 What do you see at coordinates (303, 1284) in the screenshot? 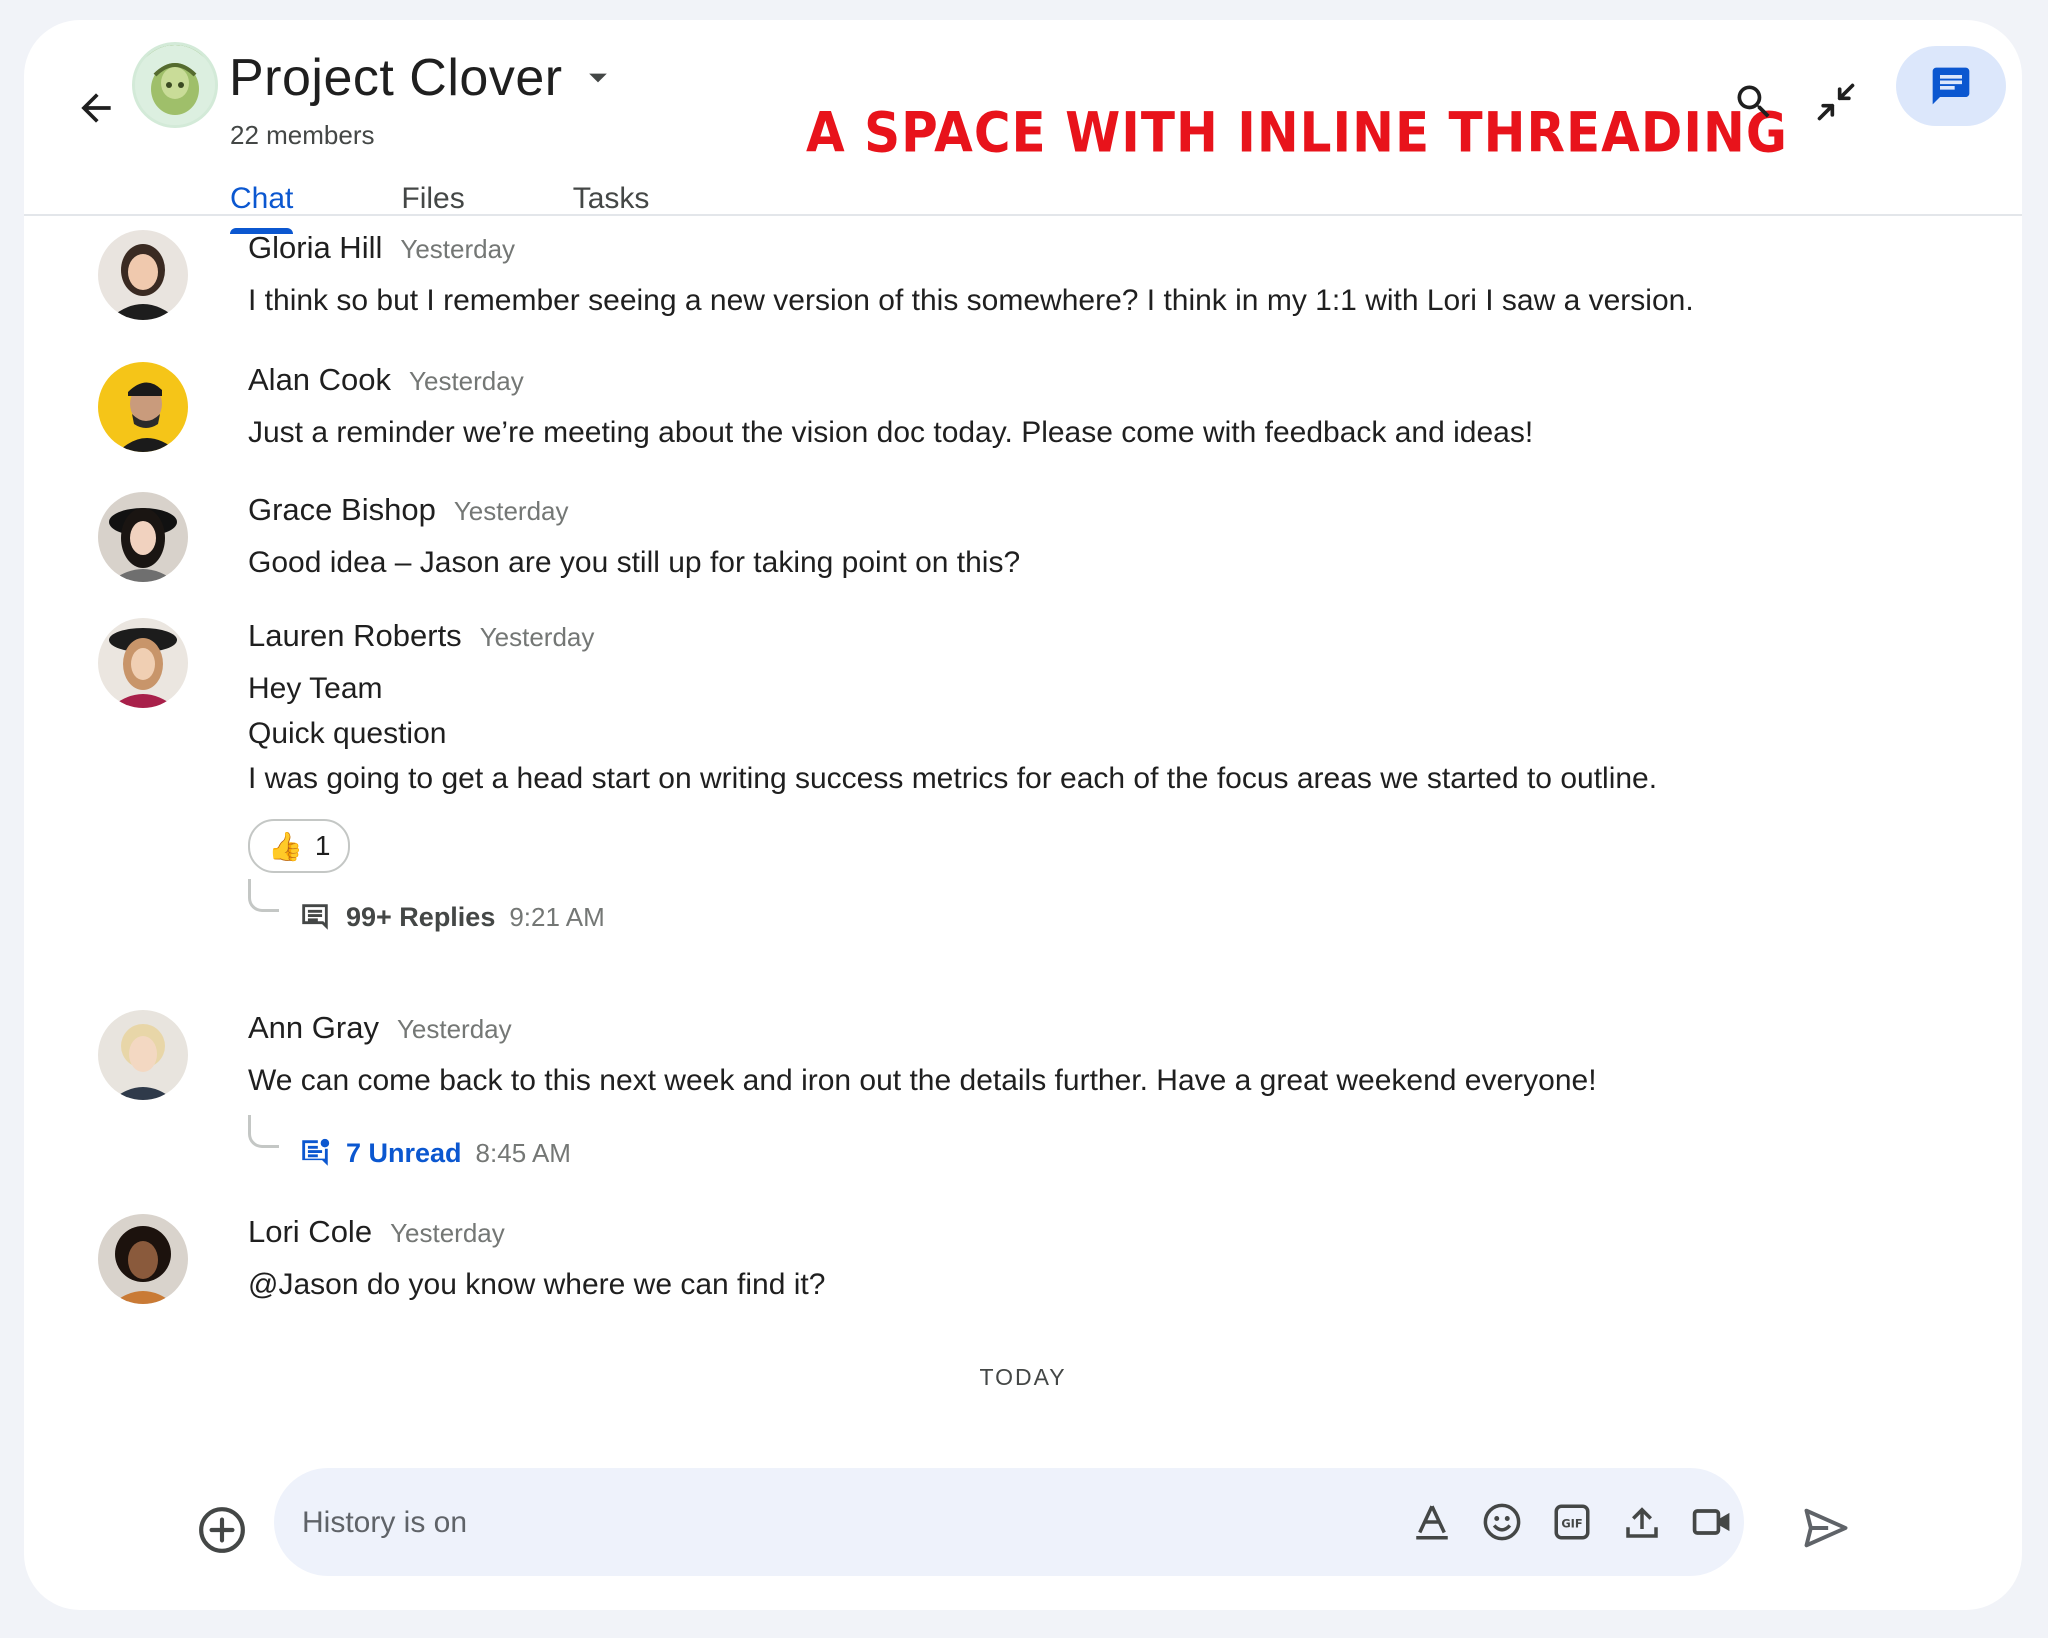
I see `user-mention: @Jason` at bounding box center [303, 1284].